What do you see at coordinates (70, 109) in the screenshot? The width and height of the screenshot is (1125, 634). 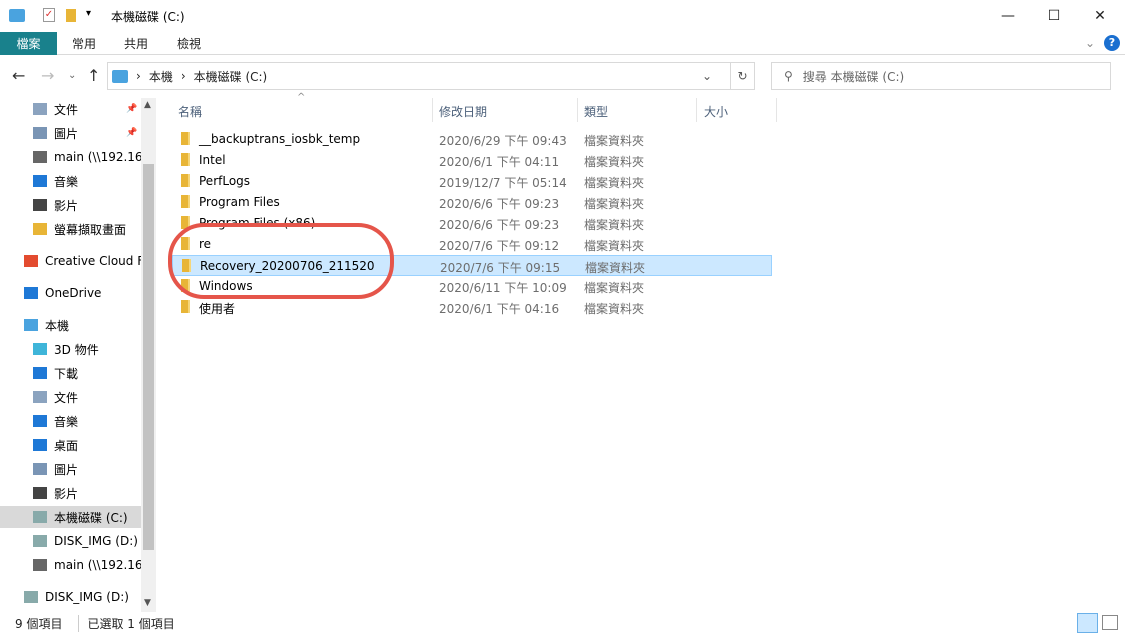 I see `sidebar-item: 文件 📌` at bounding box center [70, 109].